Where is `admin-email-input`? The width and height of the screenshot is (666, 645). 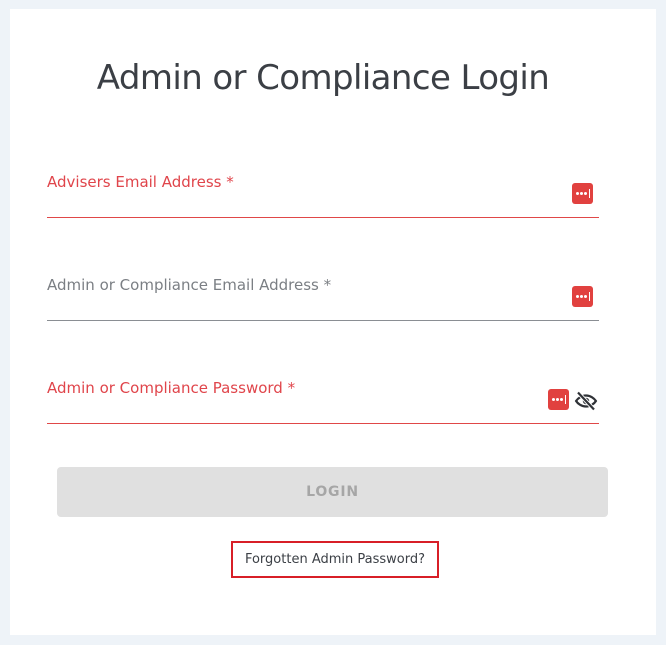
admin-email-input is located at coordinates (323, 292).